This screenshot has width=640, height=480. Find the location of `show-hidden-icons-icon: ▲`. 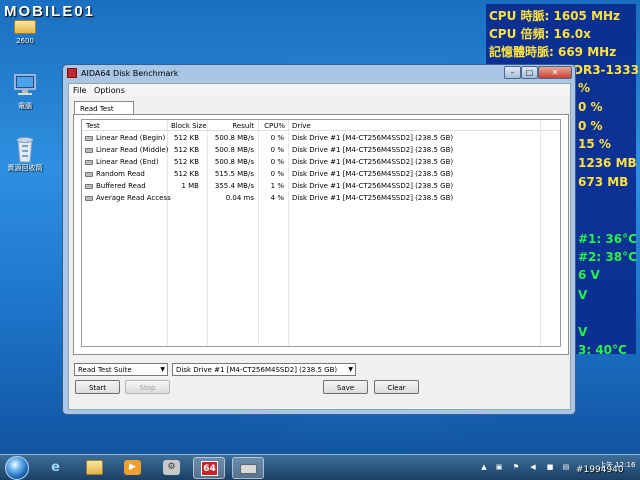

show-hidden-icons-icon: ▲ is located at coordinates (484, 467).